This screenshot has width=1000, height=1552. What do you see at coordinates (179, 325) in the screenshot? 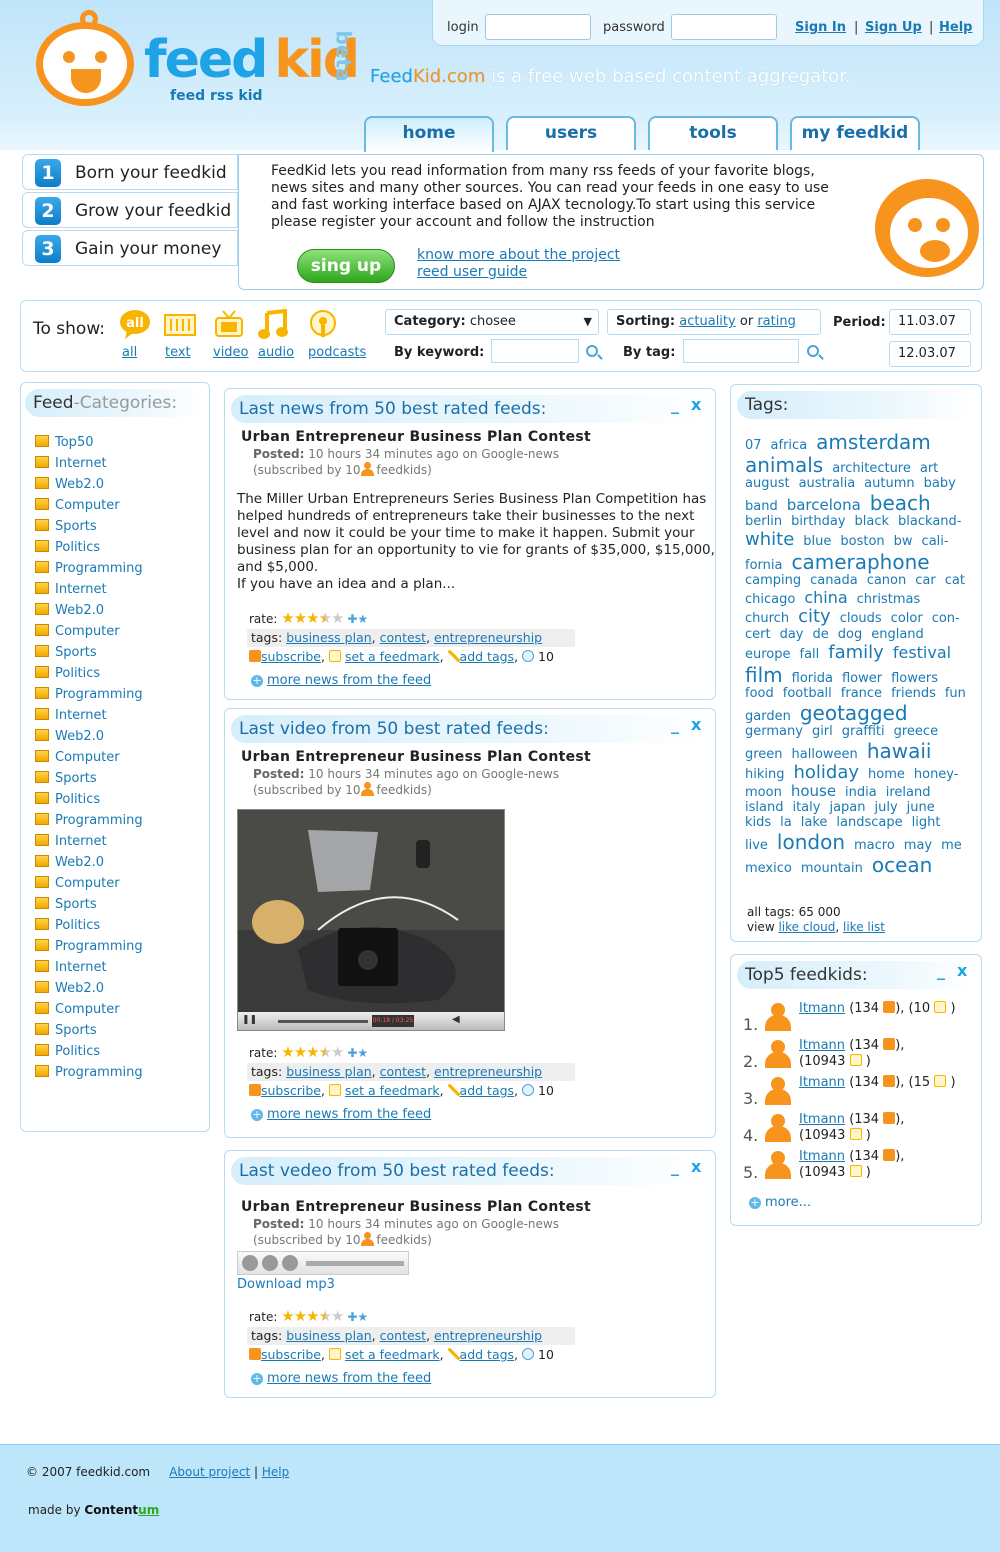
I see `text-icon` at bounding box center [179, 325].